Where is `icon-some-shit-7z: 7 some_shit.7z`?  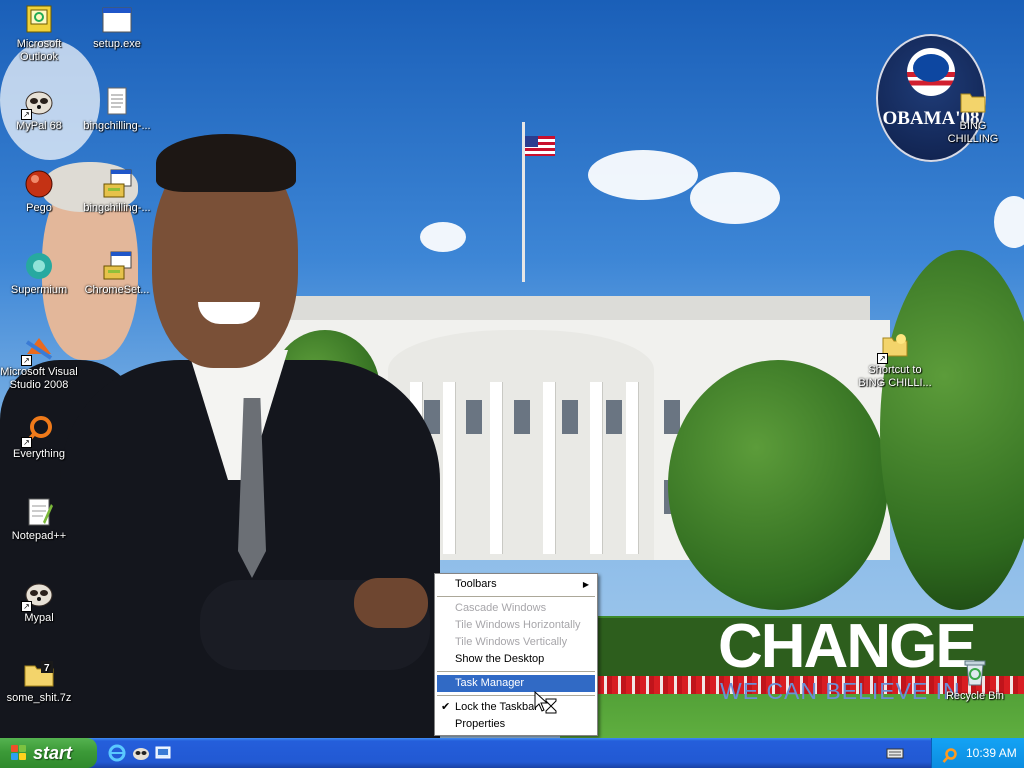
icon-some-shit-7z: 7 some_shit.7z is located at coordinates (39, 681).